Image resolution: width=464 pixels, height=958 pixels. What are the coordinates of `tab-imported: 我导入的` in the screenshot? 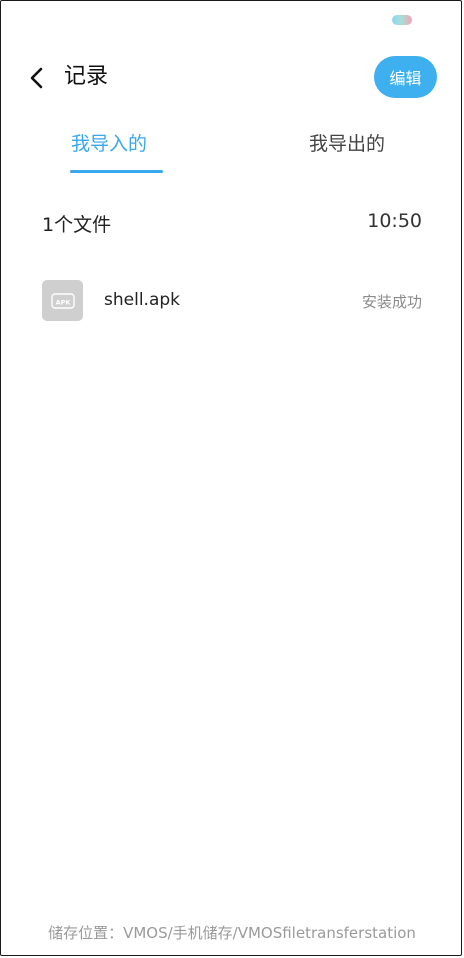 It's located at (109, 144).